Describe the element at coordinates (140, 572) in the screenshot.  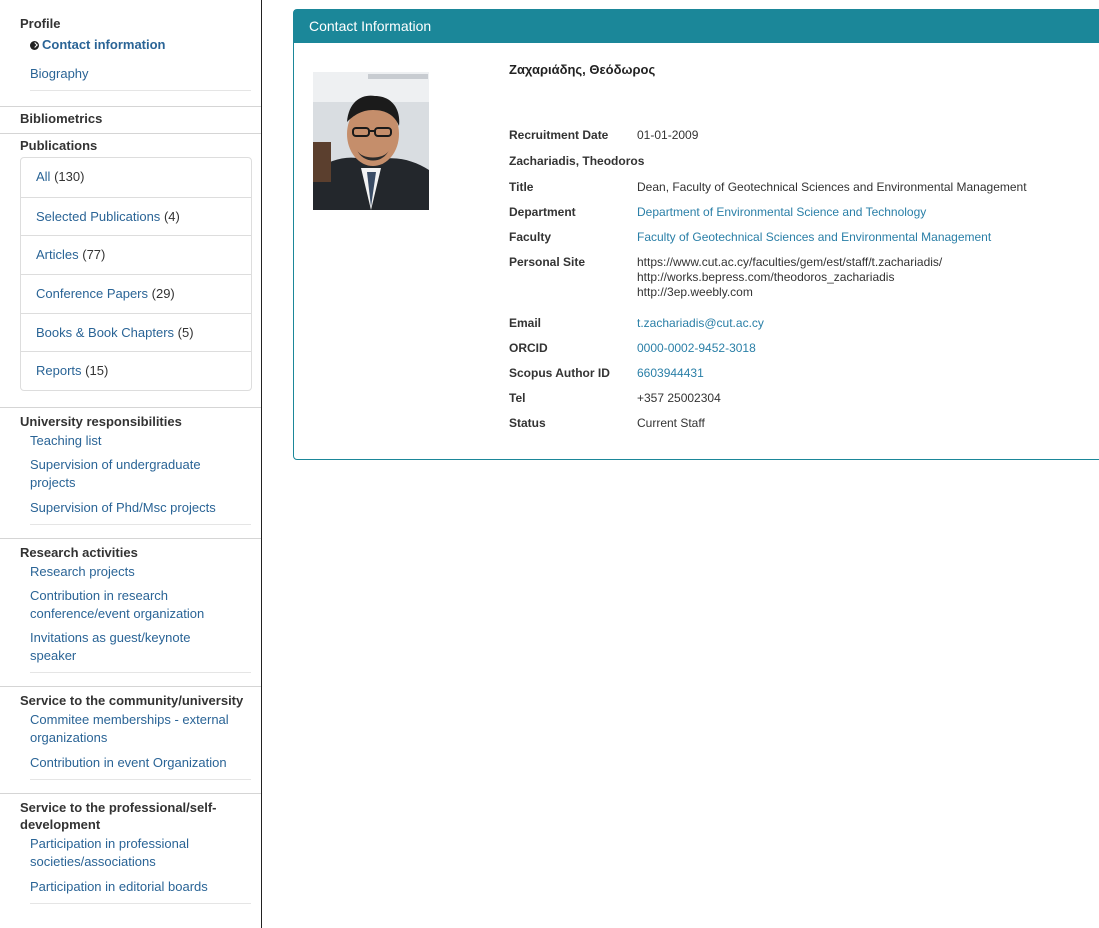
I see `sidebar-item-research-projects: Research projects` at that location.